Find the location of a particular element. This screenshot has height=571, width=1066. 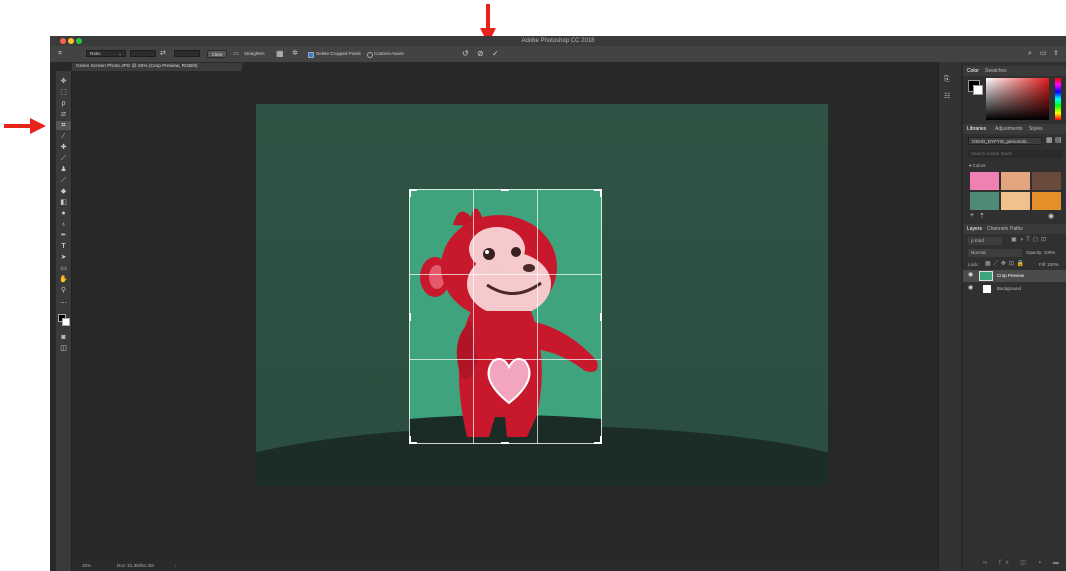

clone-stamp-tool-icon: ♟ is located at coordinates (63, 169).